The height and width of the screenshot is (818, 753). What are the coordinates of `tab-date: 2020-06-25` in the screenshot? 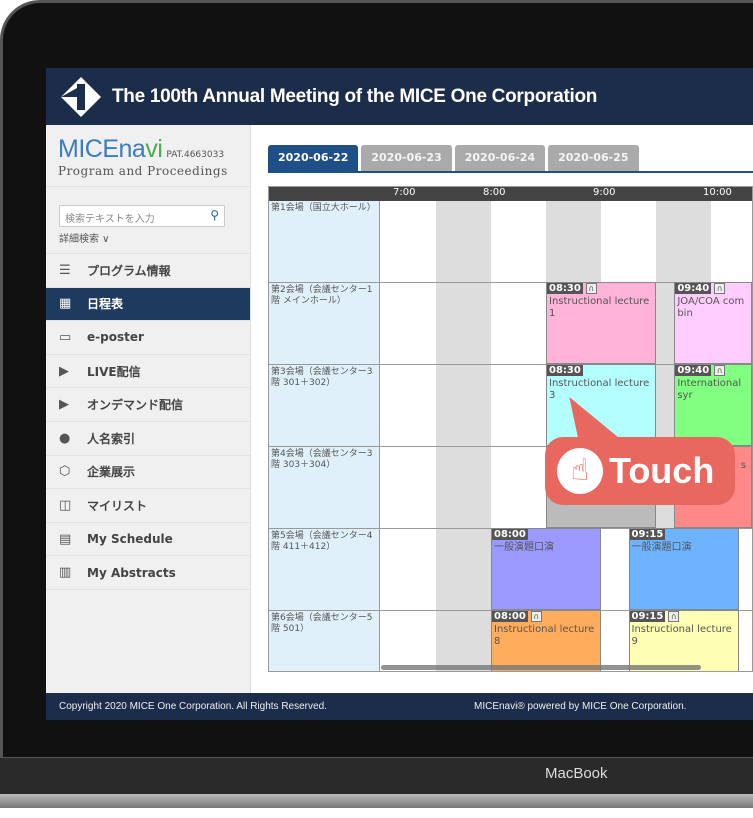 It's located at (593, 158).